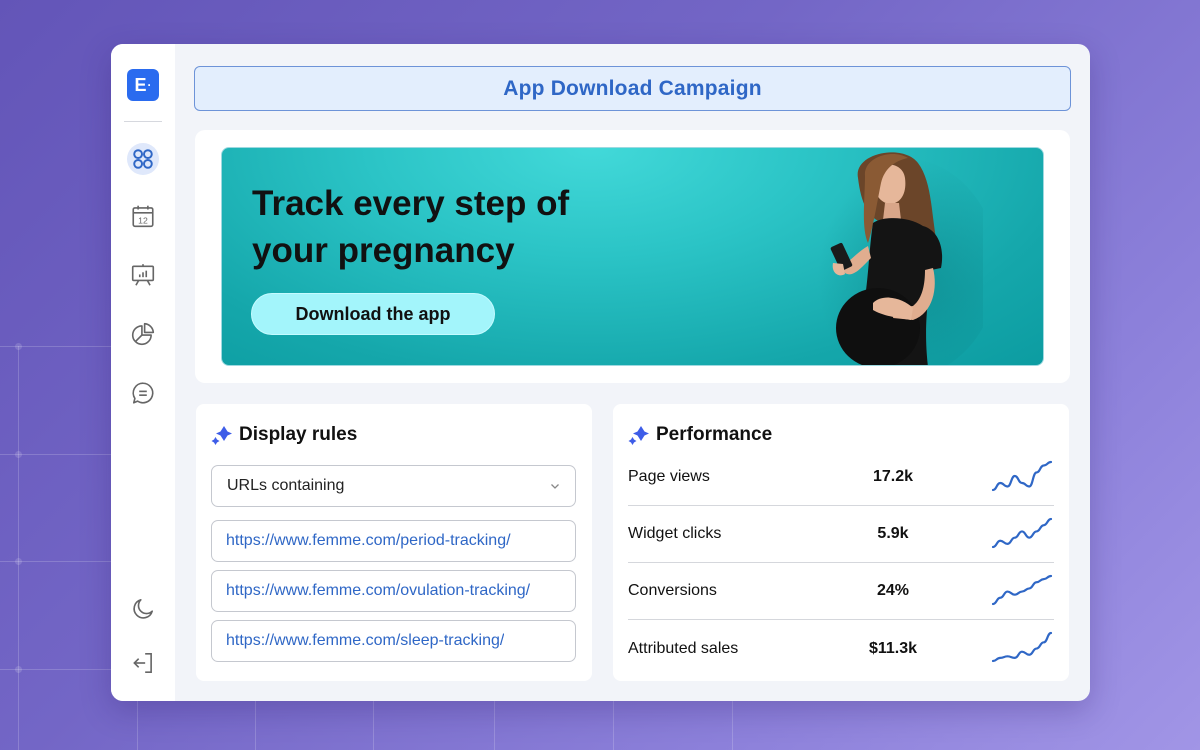 The height and width of the screenshot is (750, 1200). Describe the element at coordinates (143, 221) in the screenshot. I see `calendar-day: 12` at that location.